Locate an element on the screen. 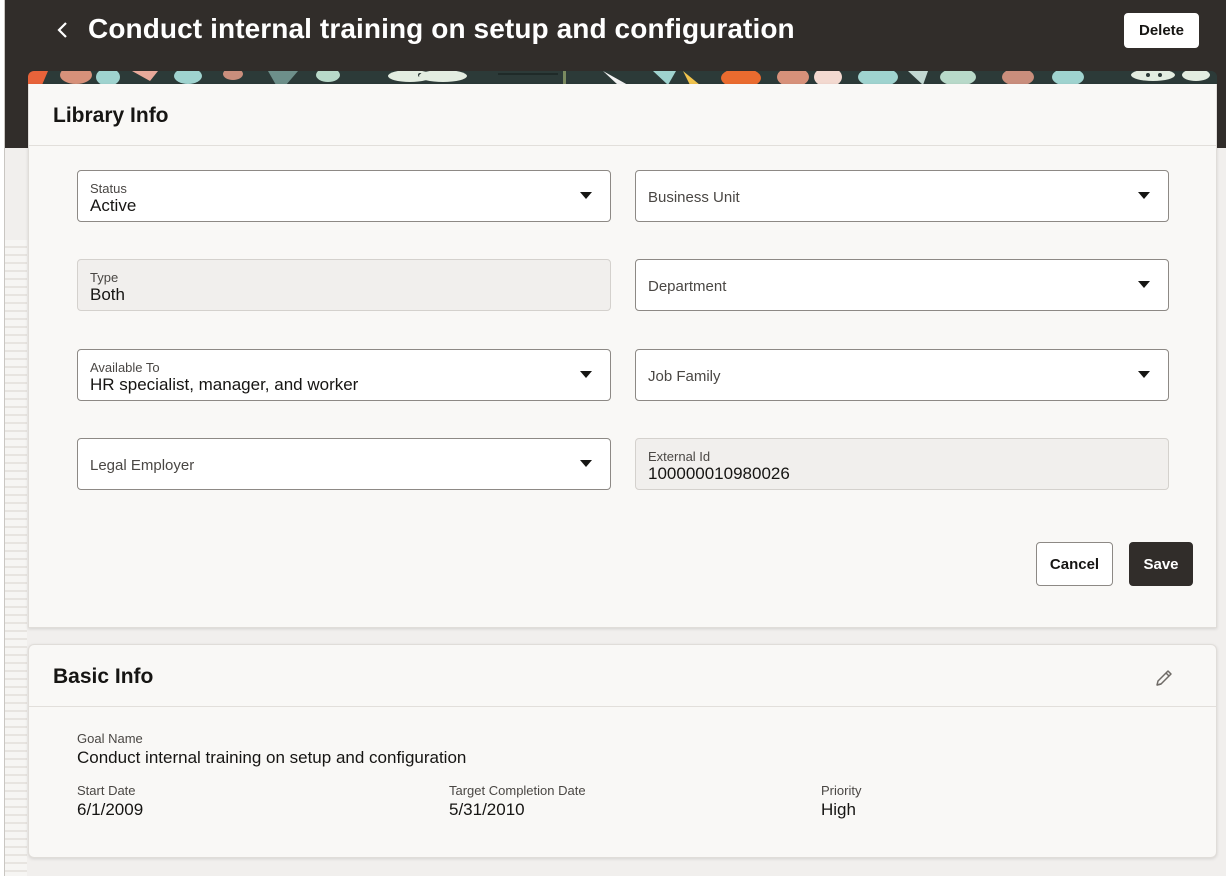 The height and width of the screenshot is (876, 1226). cancel-button: Cancel is located at coordinates (1074, 564).